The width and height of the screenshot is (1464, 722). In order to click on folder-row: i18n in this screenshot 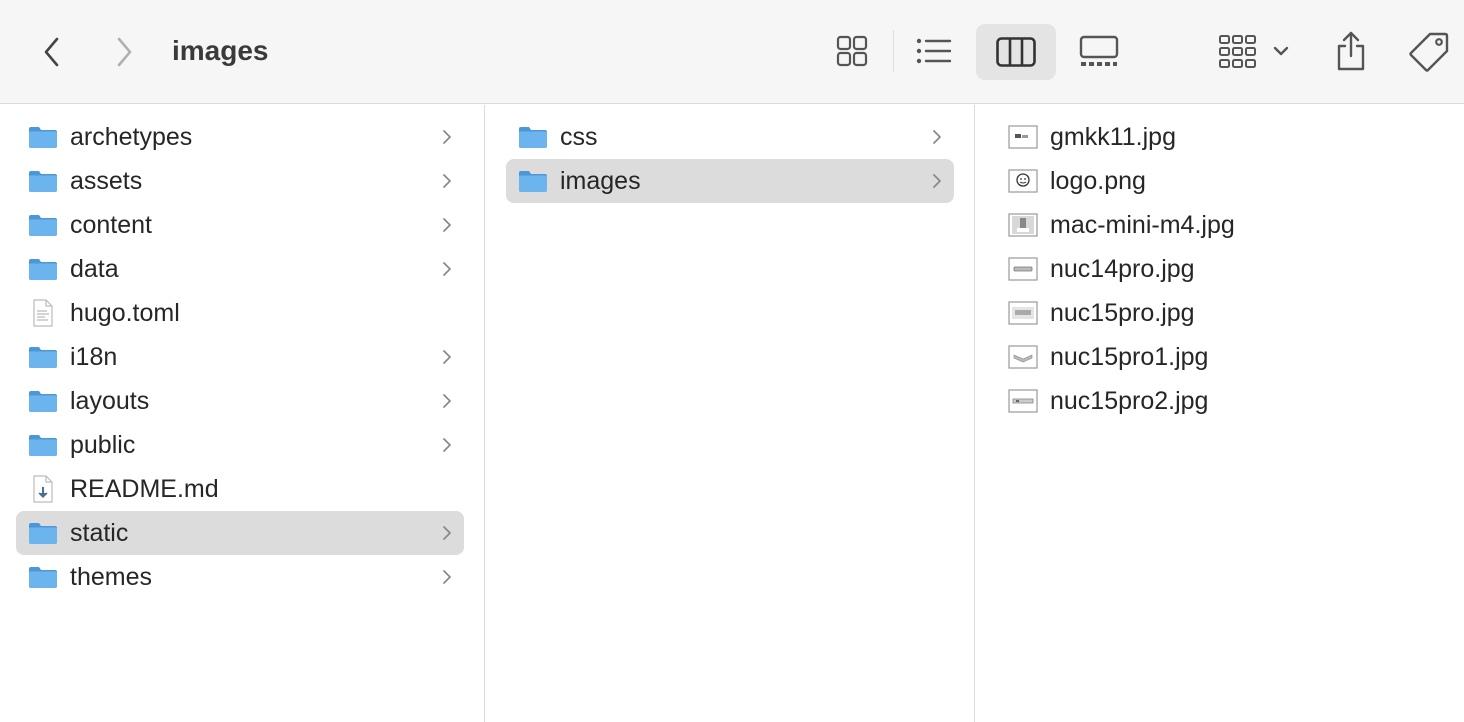, I will do `click(240, 357)`.